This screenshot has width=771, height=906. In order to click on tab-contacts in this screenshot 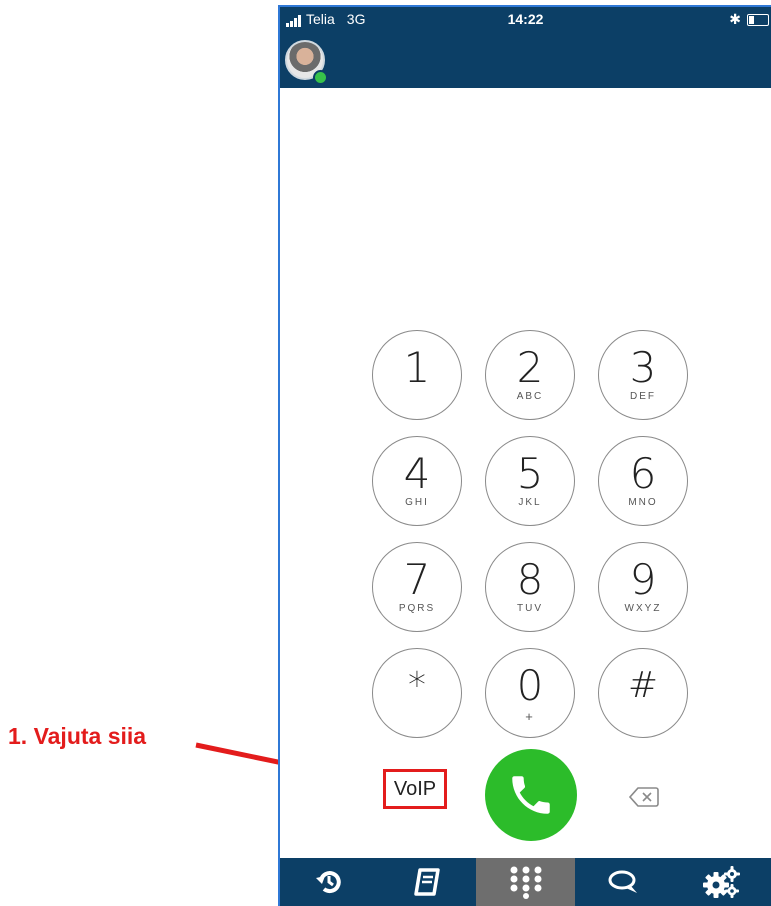, I will do `click(427, 882)`.